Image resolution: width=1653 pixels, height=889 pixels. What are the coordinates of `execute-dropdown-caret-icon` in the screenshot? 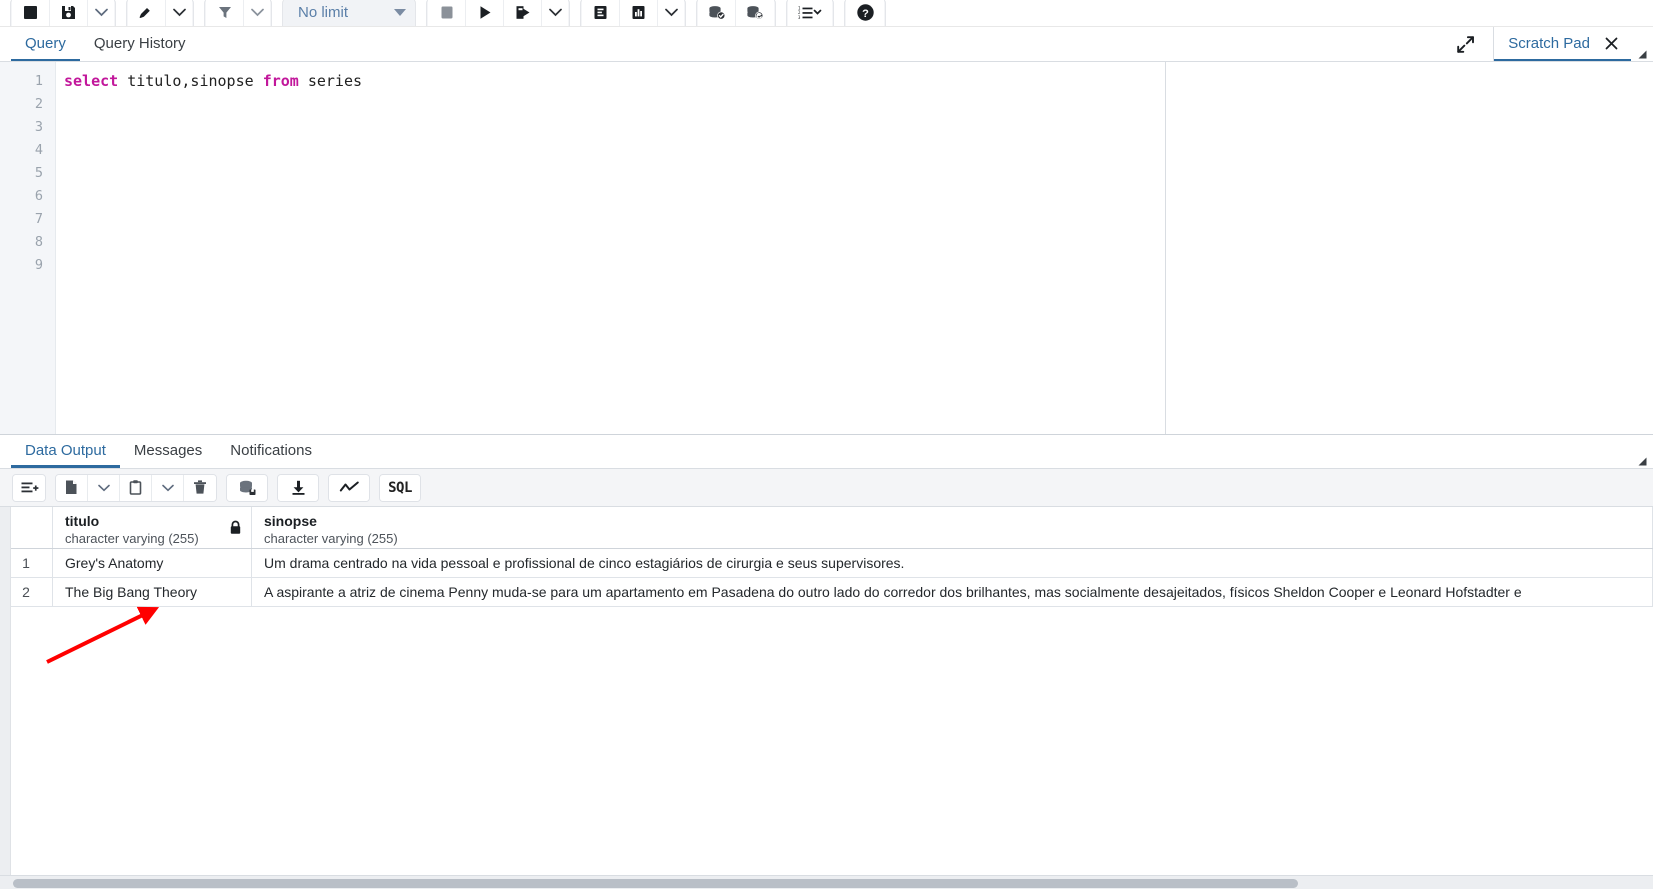 It's located at (555, 13).